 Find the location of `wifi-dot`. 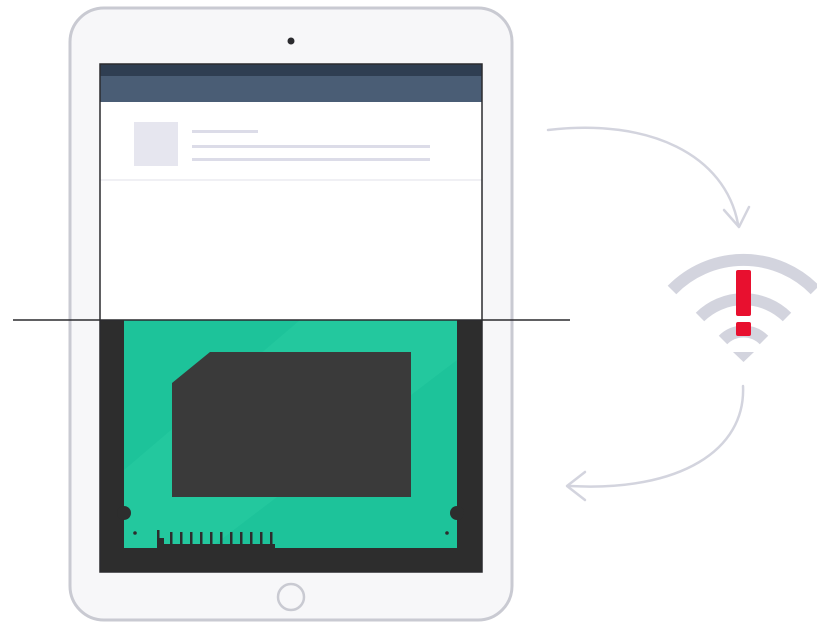

wifi-dot is located at coordinates (743, 357).